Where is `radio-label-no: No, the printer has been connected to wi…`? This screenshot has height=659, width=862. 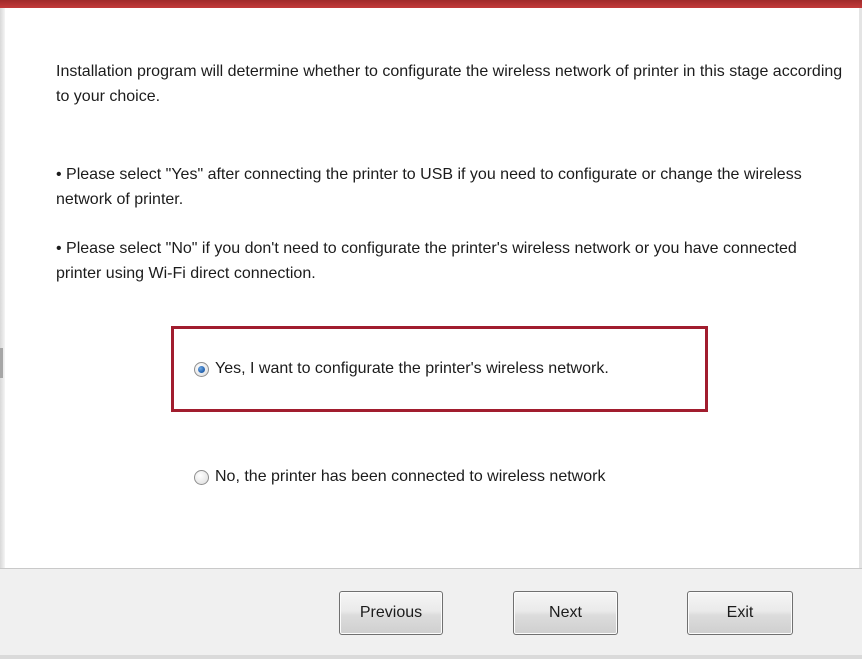
radio-label-no: No, the printer has been connected to wi… is located at coordinates (410, 476).